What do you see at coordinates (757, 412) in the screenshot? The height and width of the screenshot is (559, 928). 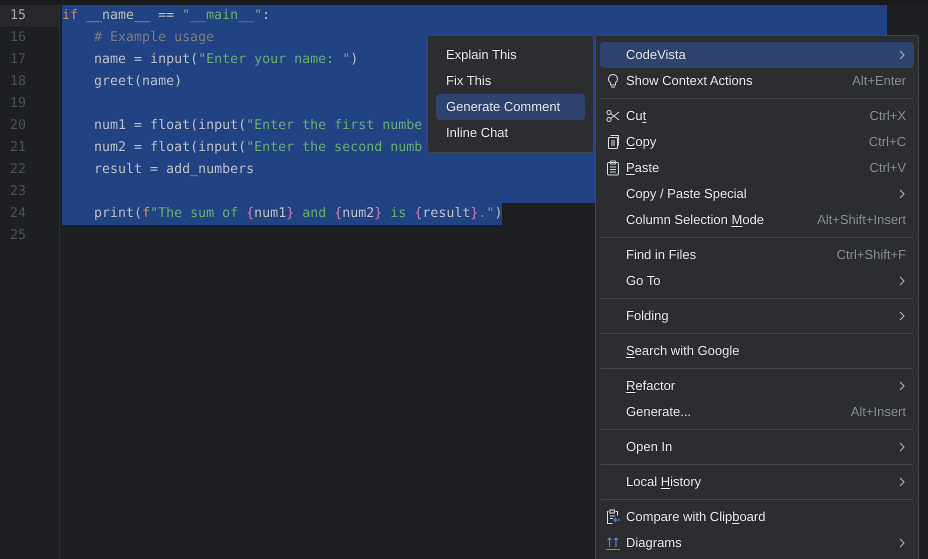 I see `menu-item: Generate... Alt+Insert` at bounding box center [757, 412].